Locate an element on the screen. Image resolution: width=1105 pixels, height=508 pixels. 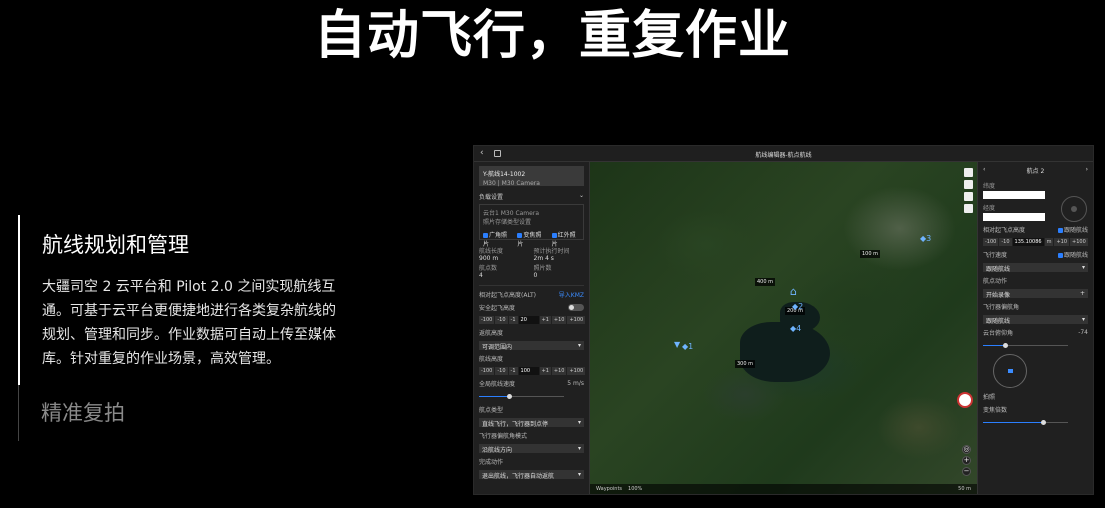
add-icon: + is located at coordinates (1082, 293).